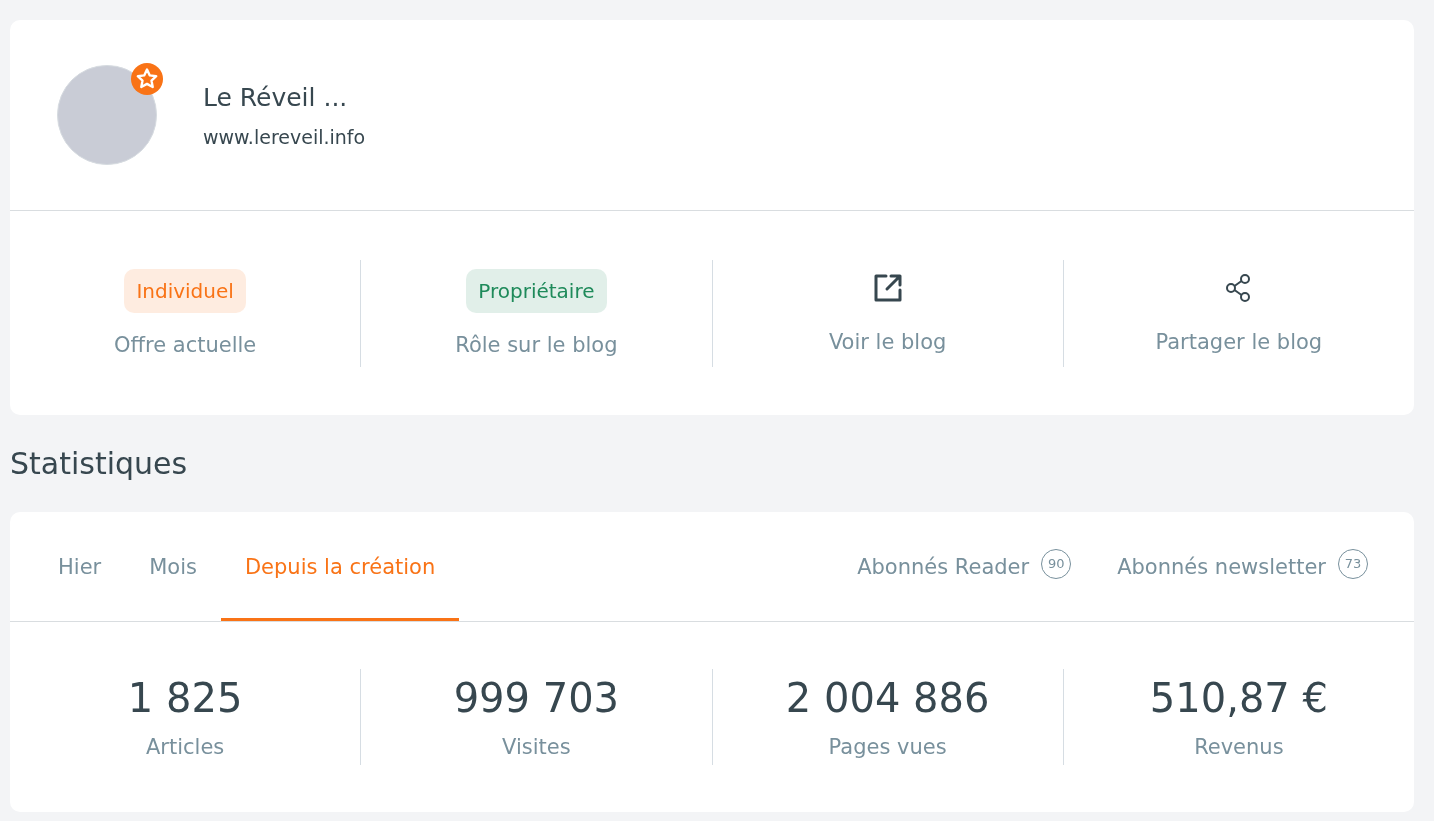 This screenshot has height=821, width=1434. I want to click on stat-value: 999 703, so click(536, 698).